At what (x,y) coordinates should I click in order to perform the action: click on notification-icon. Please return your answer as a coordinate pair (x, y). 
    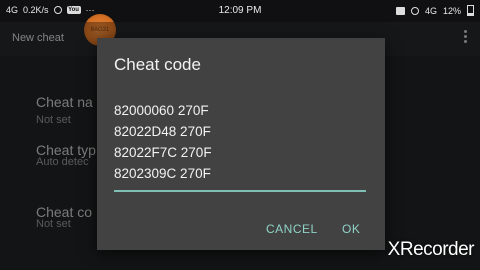
    Looking at the image, I should click on (400, 10).